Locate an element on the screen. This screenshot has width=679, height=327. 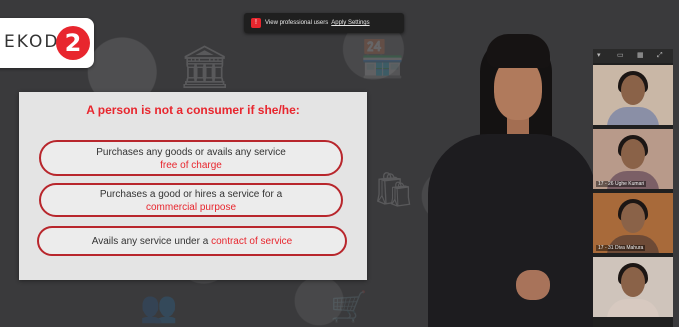
condition-item-3-text: Avails any service under a is located at coordinates (150, 241).